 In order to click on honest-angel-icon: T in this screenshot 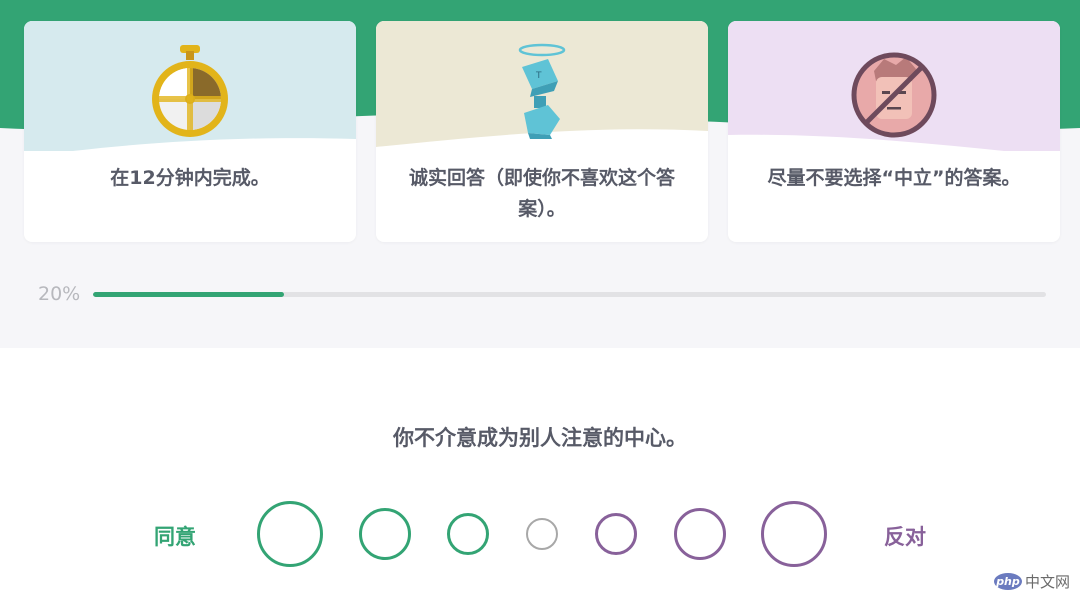, I will do `click(542, 91)`.